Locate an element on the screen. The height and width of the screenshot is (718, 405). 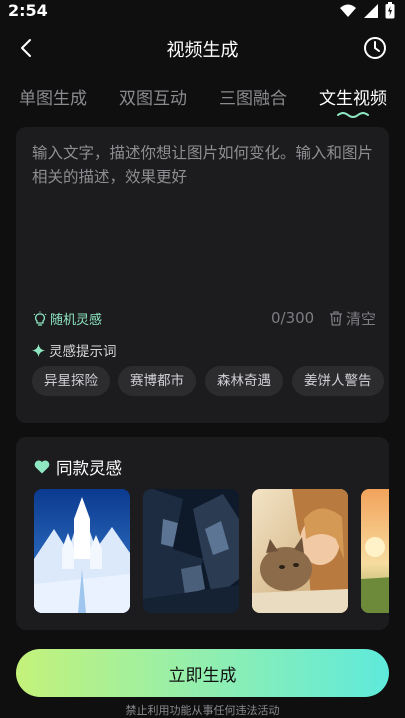
clock-icon is located at coordinates (375, 48).